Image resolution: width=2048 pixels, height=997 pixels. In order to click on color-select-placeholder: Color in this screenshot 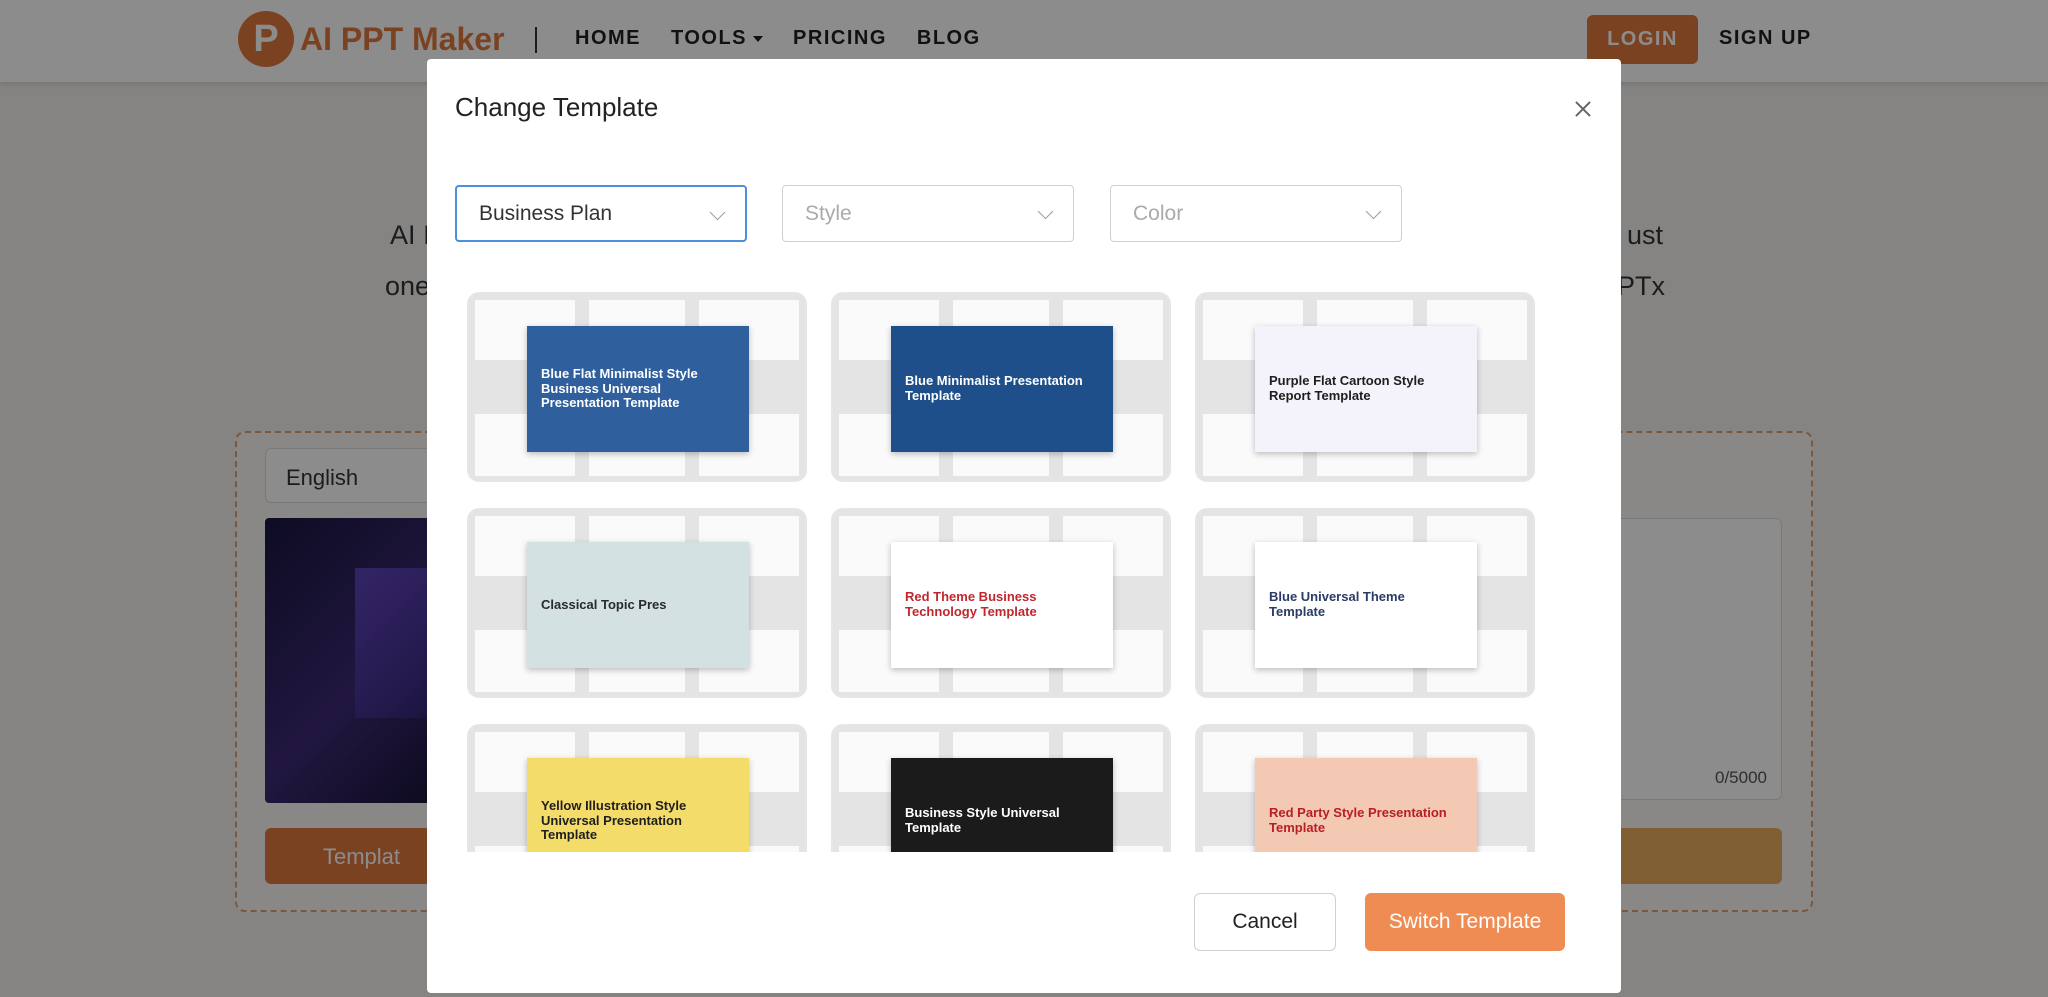, I will do `click(1158, 214)`.